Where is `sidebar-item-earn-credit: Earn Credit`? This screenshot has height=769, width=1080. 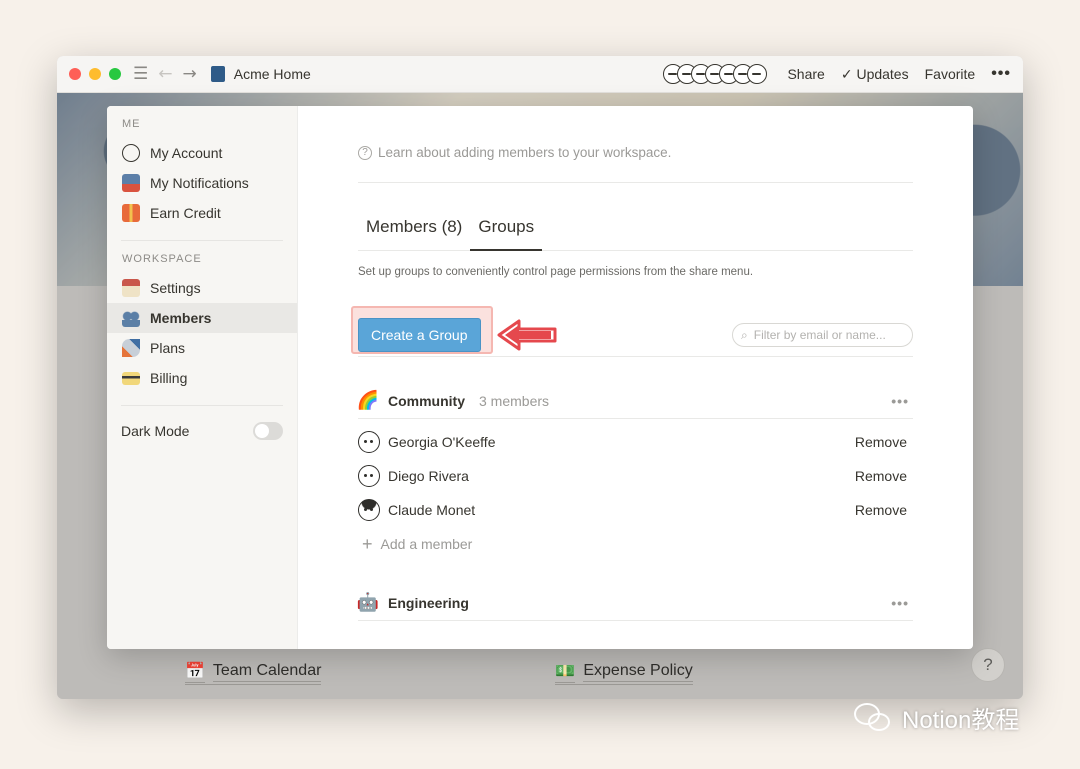 sidebar-item-earn-credit: Earn Credit is located at coordinates (202, 213).